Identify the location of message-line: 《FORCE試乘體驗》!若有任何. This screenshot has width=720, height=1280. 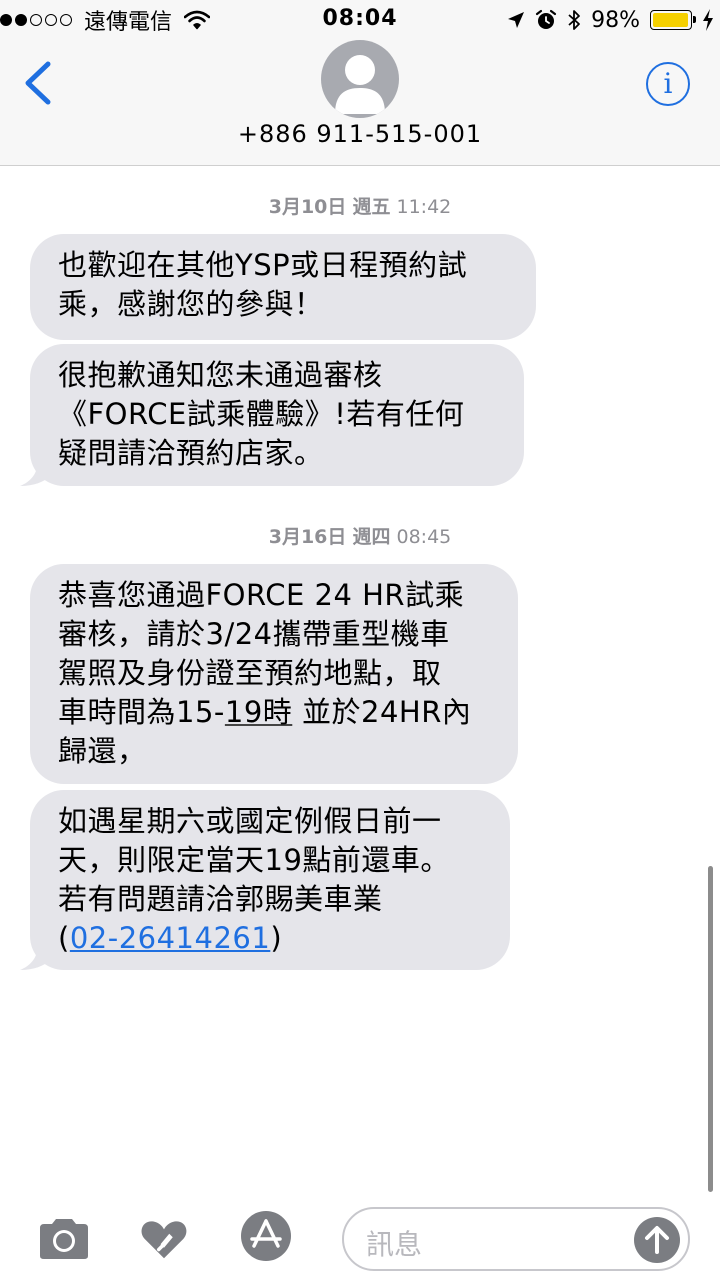
(261, 414).